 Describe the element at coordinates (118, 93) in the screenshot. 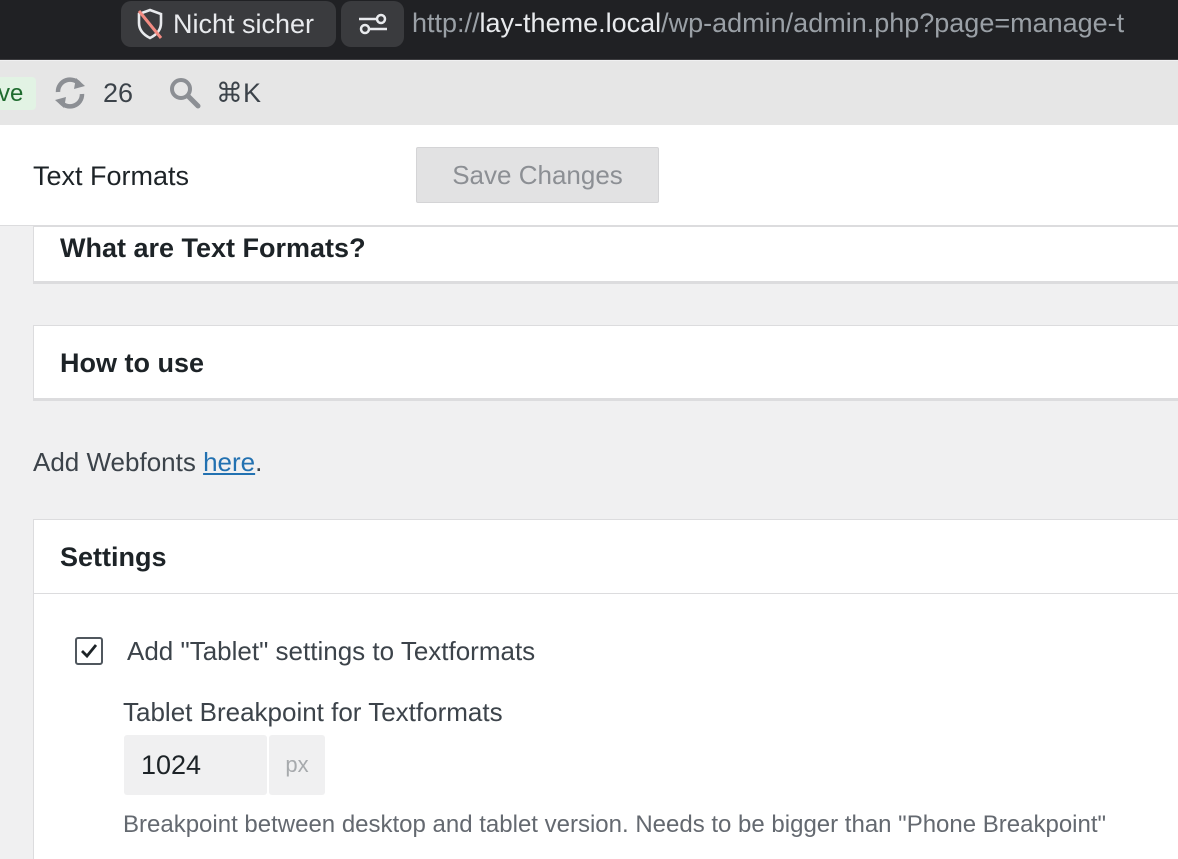

I see `sync-count: 26` at that location.